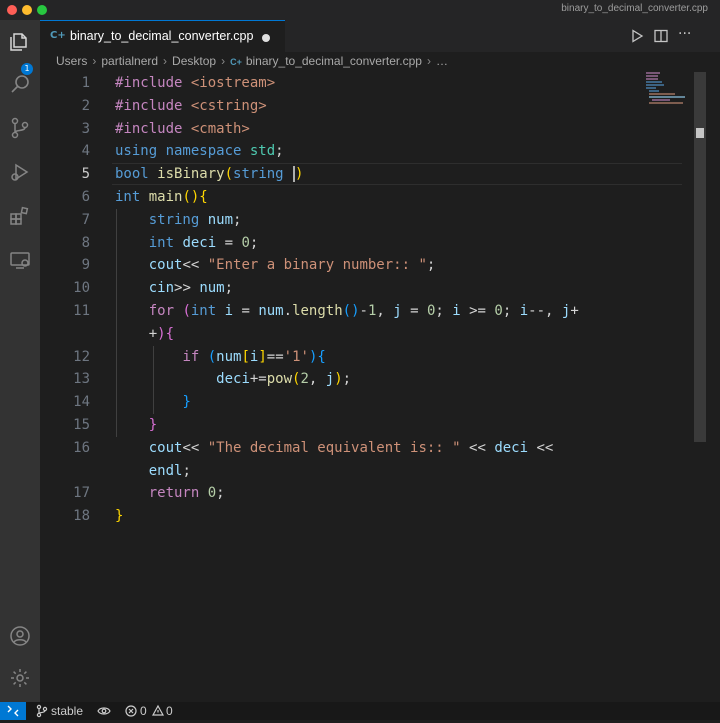 This screenshot has width=720, height=723. Describe the element at coordinates (661, 36) in the screenshot. I see `split-editor-icon` at that location.